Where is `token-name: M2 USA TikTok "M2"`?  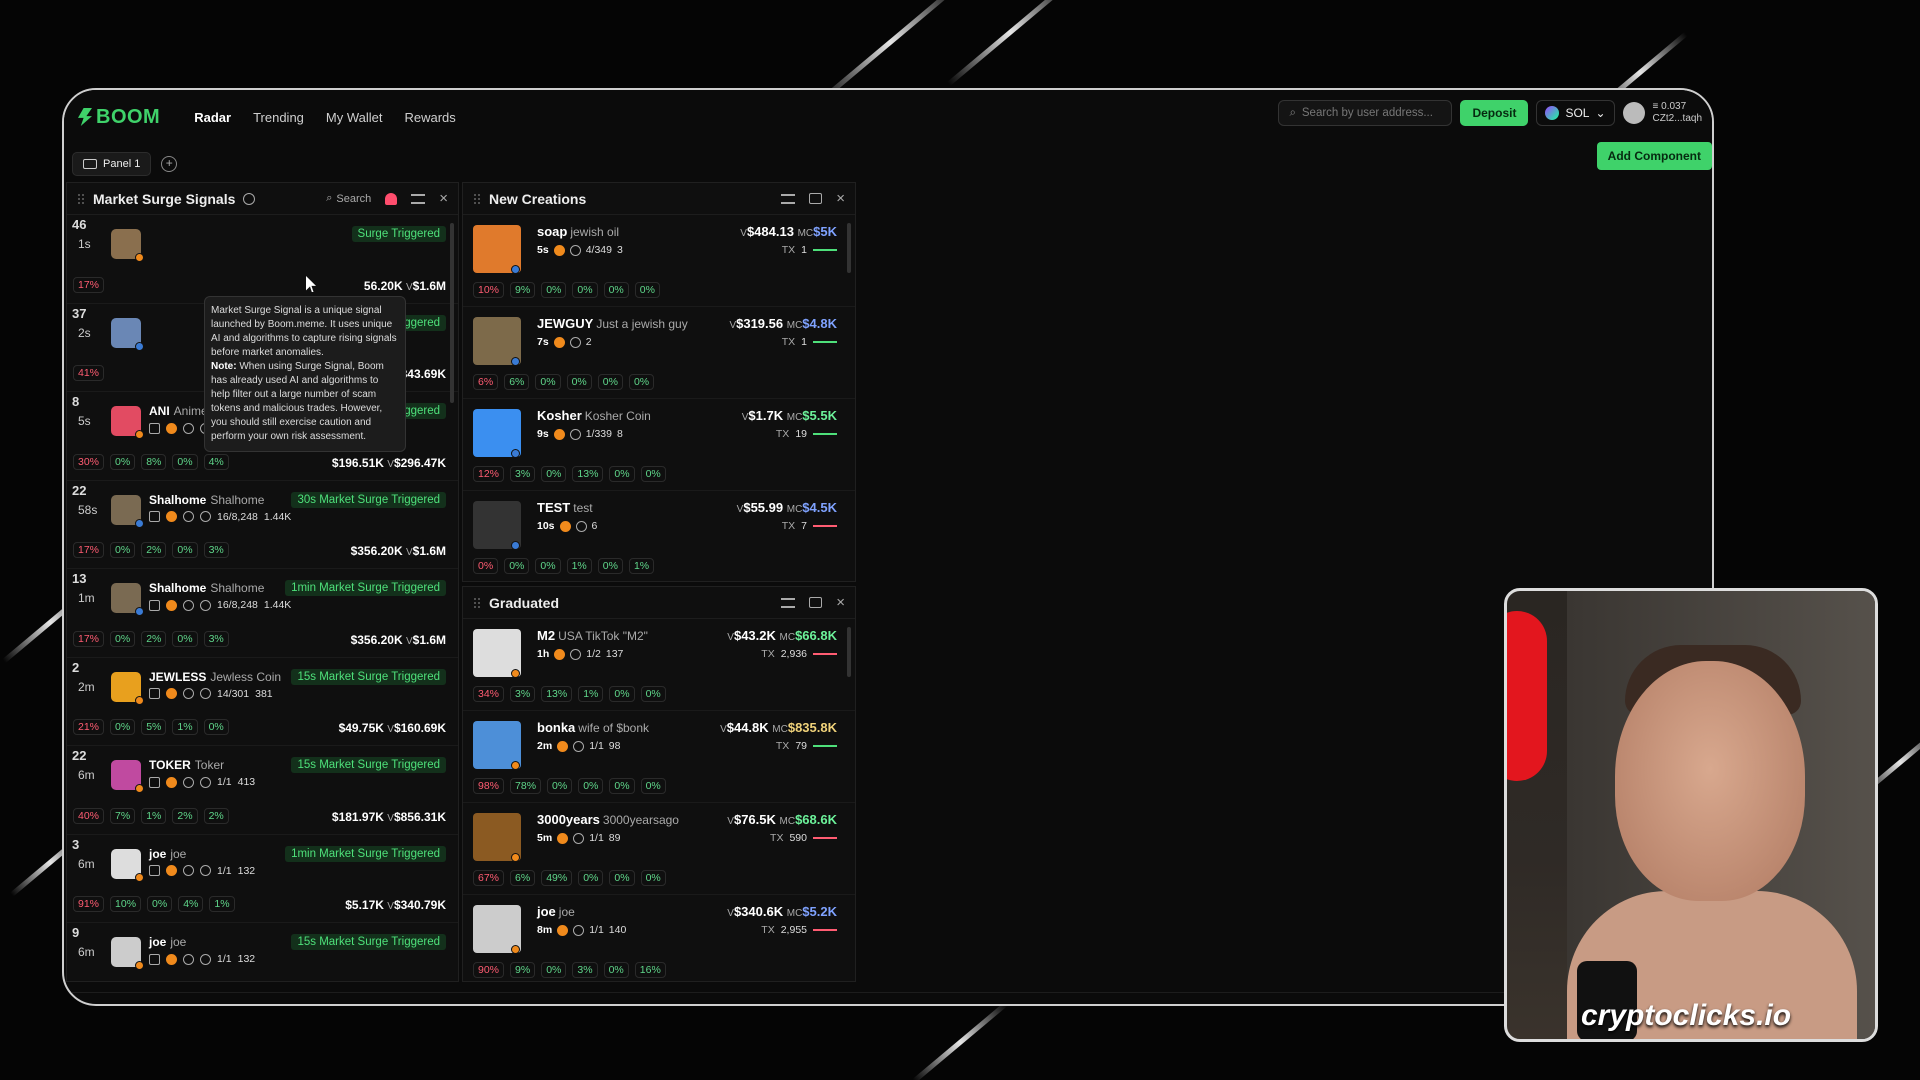 token-name: M2 USA TikTok "M2" is located at coordinates (592, 635).